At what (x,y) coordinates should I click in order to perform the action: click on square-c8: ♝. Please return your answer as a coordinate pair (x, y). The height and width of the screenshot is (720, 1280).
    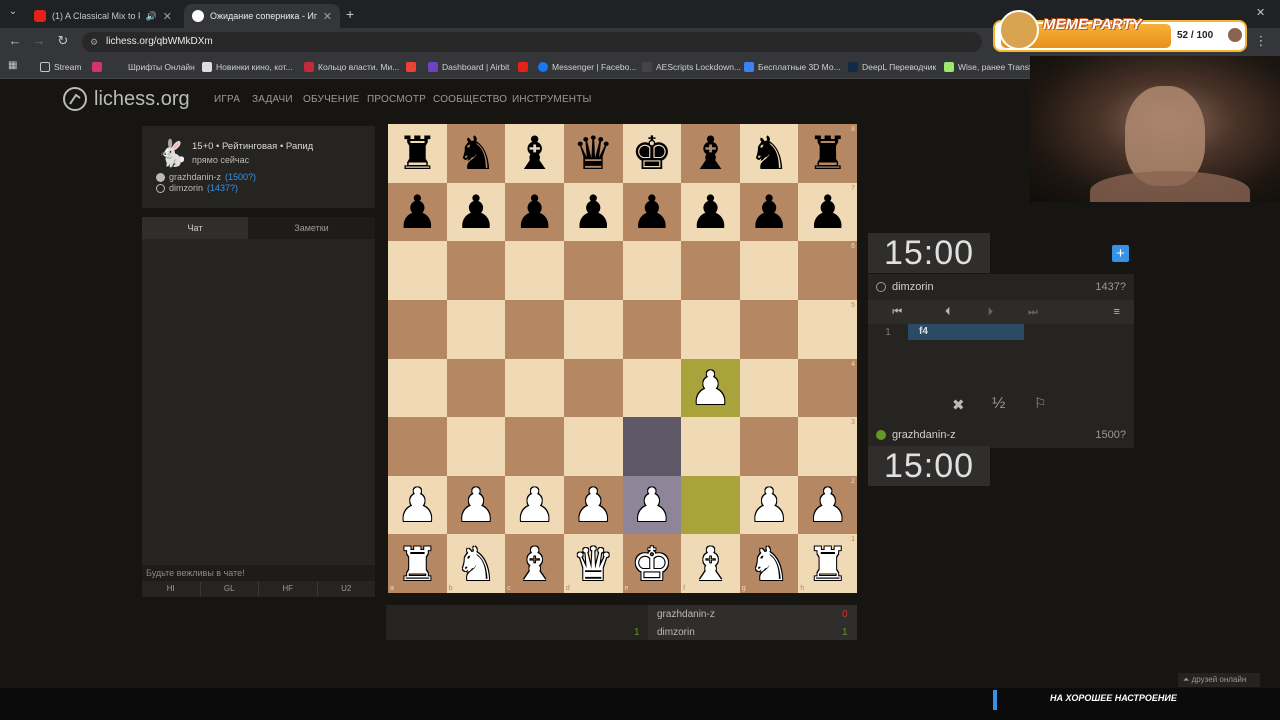
    Looking at the image, I should click on (534, 153).